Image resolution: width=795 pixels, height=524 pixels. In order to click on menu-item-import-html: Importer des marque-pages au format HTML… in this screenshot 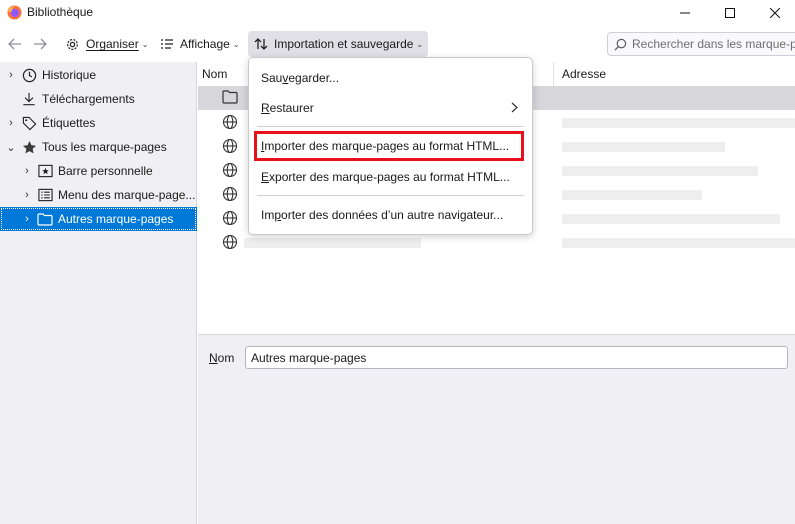, I will do `click(390, 146)`.